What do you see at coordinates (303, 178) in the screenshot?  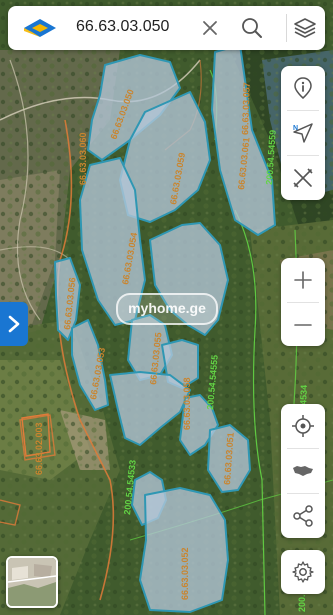 I see `ruler-pencil-tools-icon` at bounding box center [303, 178].